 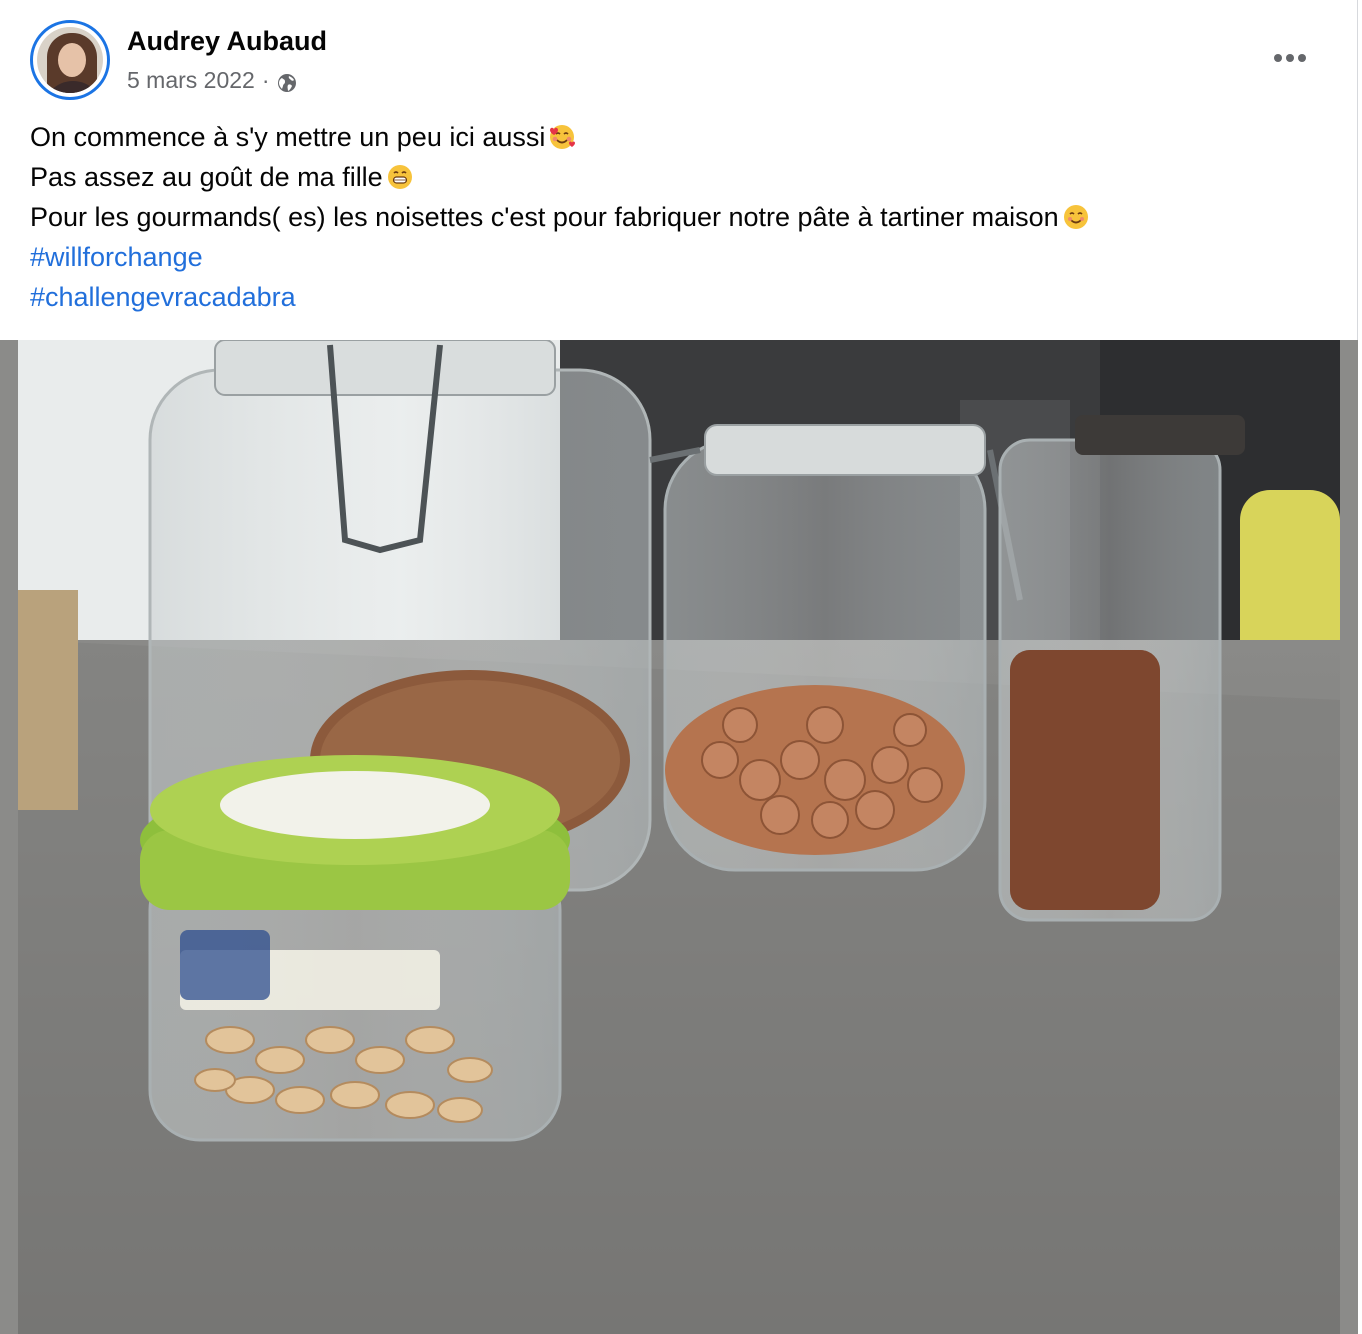 I want to click on hashtag-link: #willforchange, so click(x=116, y=257).